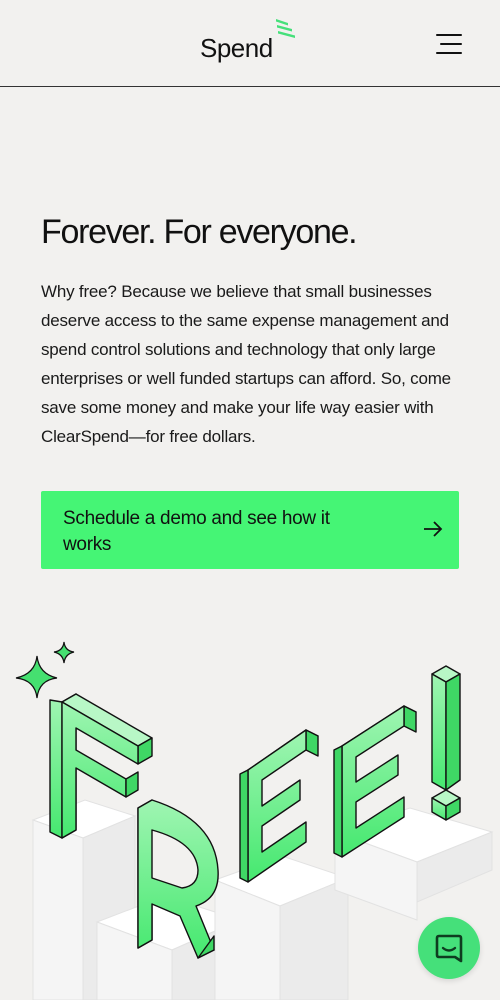 Image resolution: width=500 pixels, height=1000 pixels. I want to click on menu-button, so click(447, 44).